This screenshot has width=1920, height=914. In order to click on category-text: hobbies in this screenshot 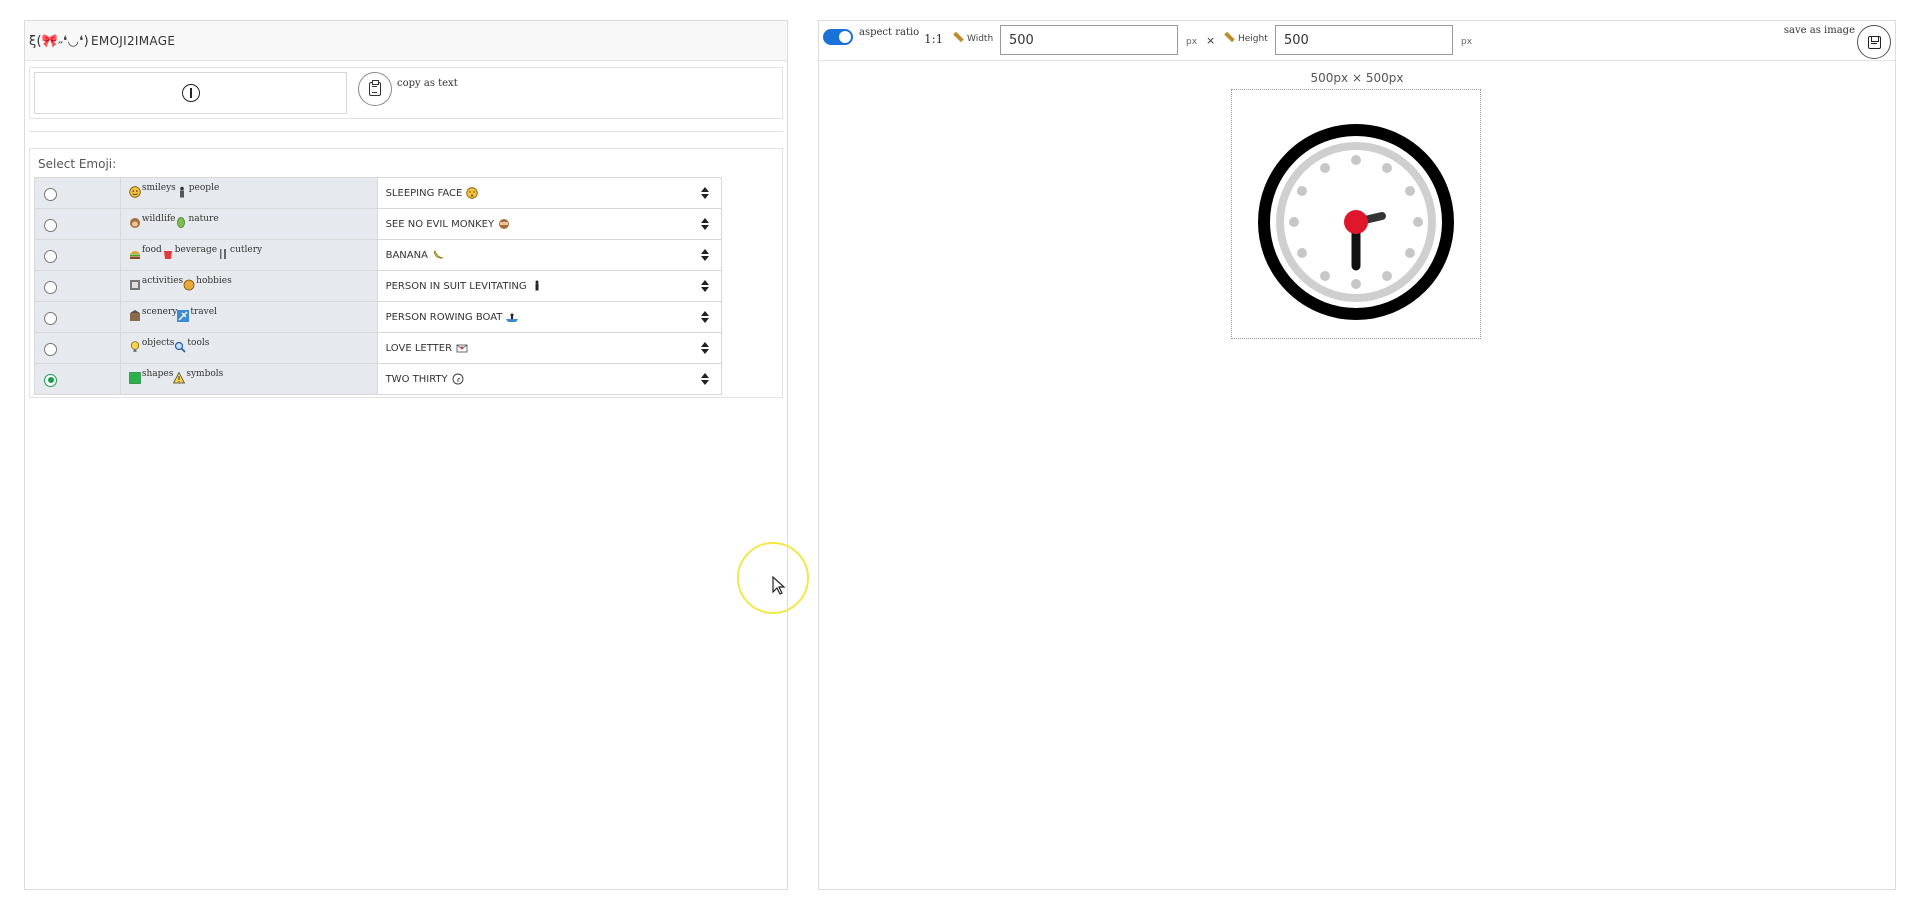, I will do `click(214, 280)`.